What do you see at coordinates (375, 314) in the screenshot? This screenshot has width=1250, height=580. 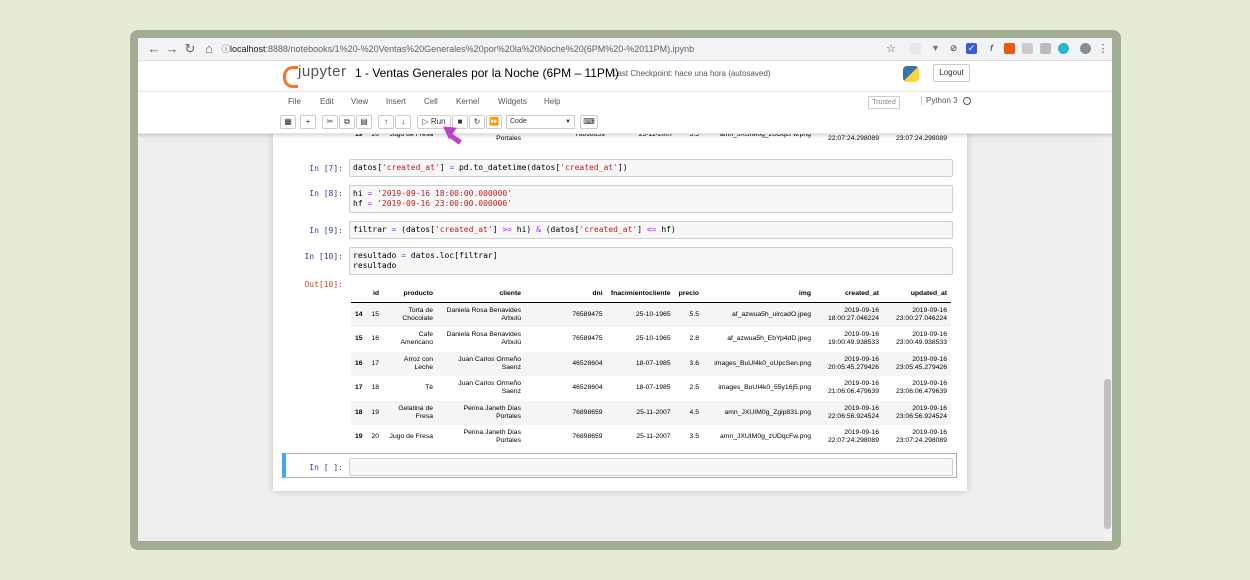 I see `table-cell: 15` at bounding box center [375, 314].